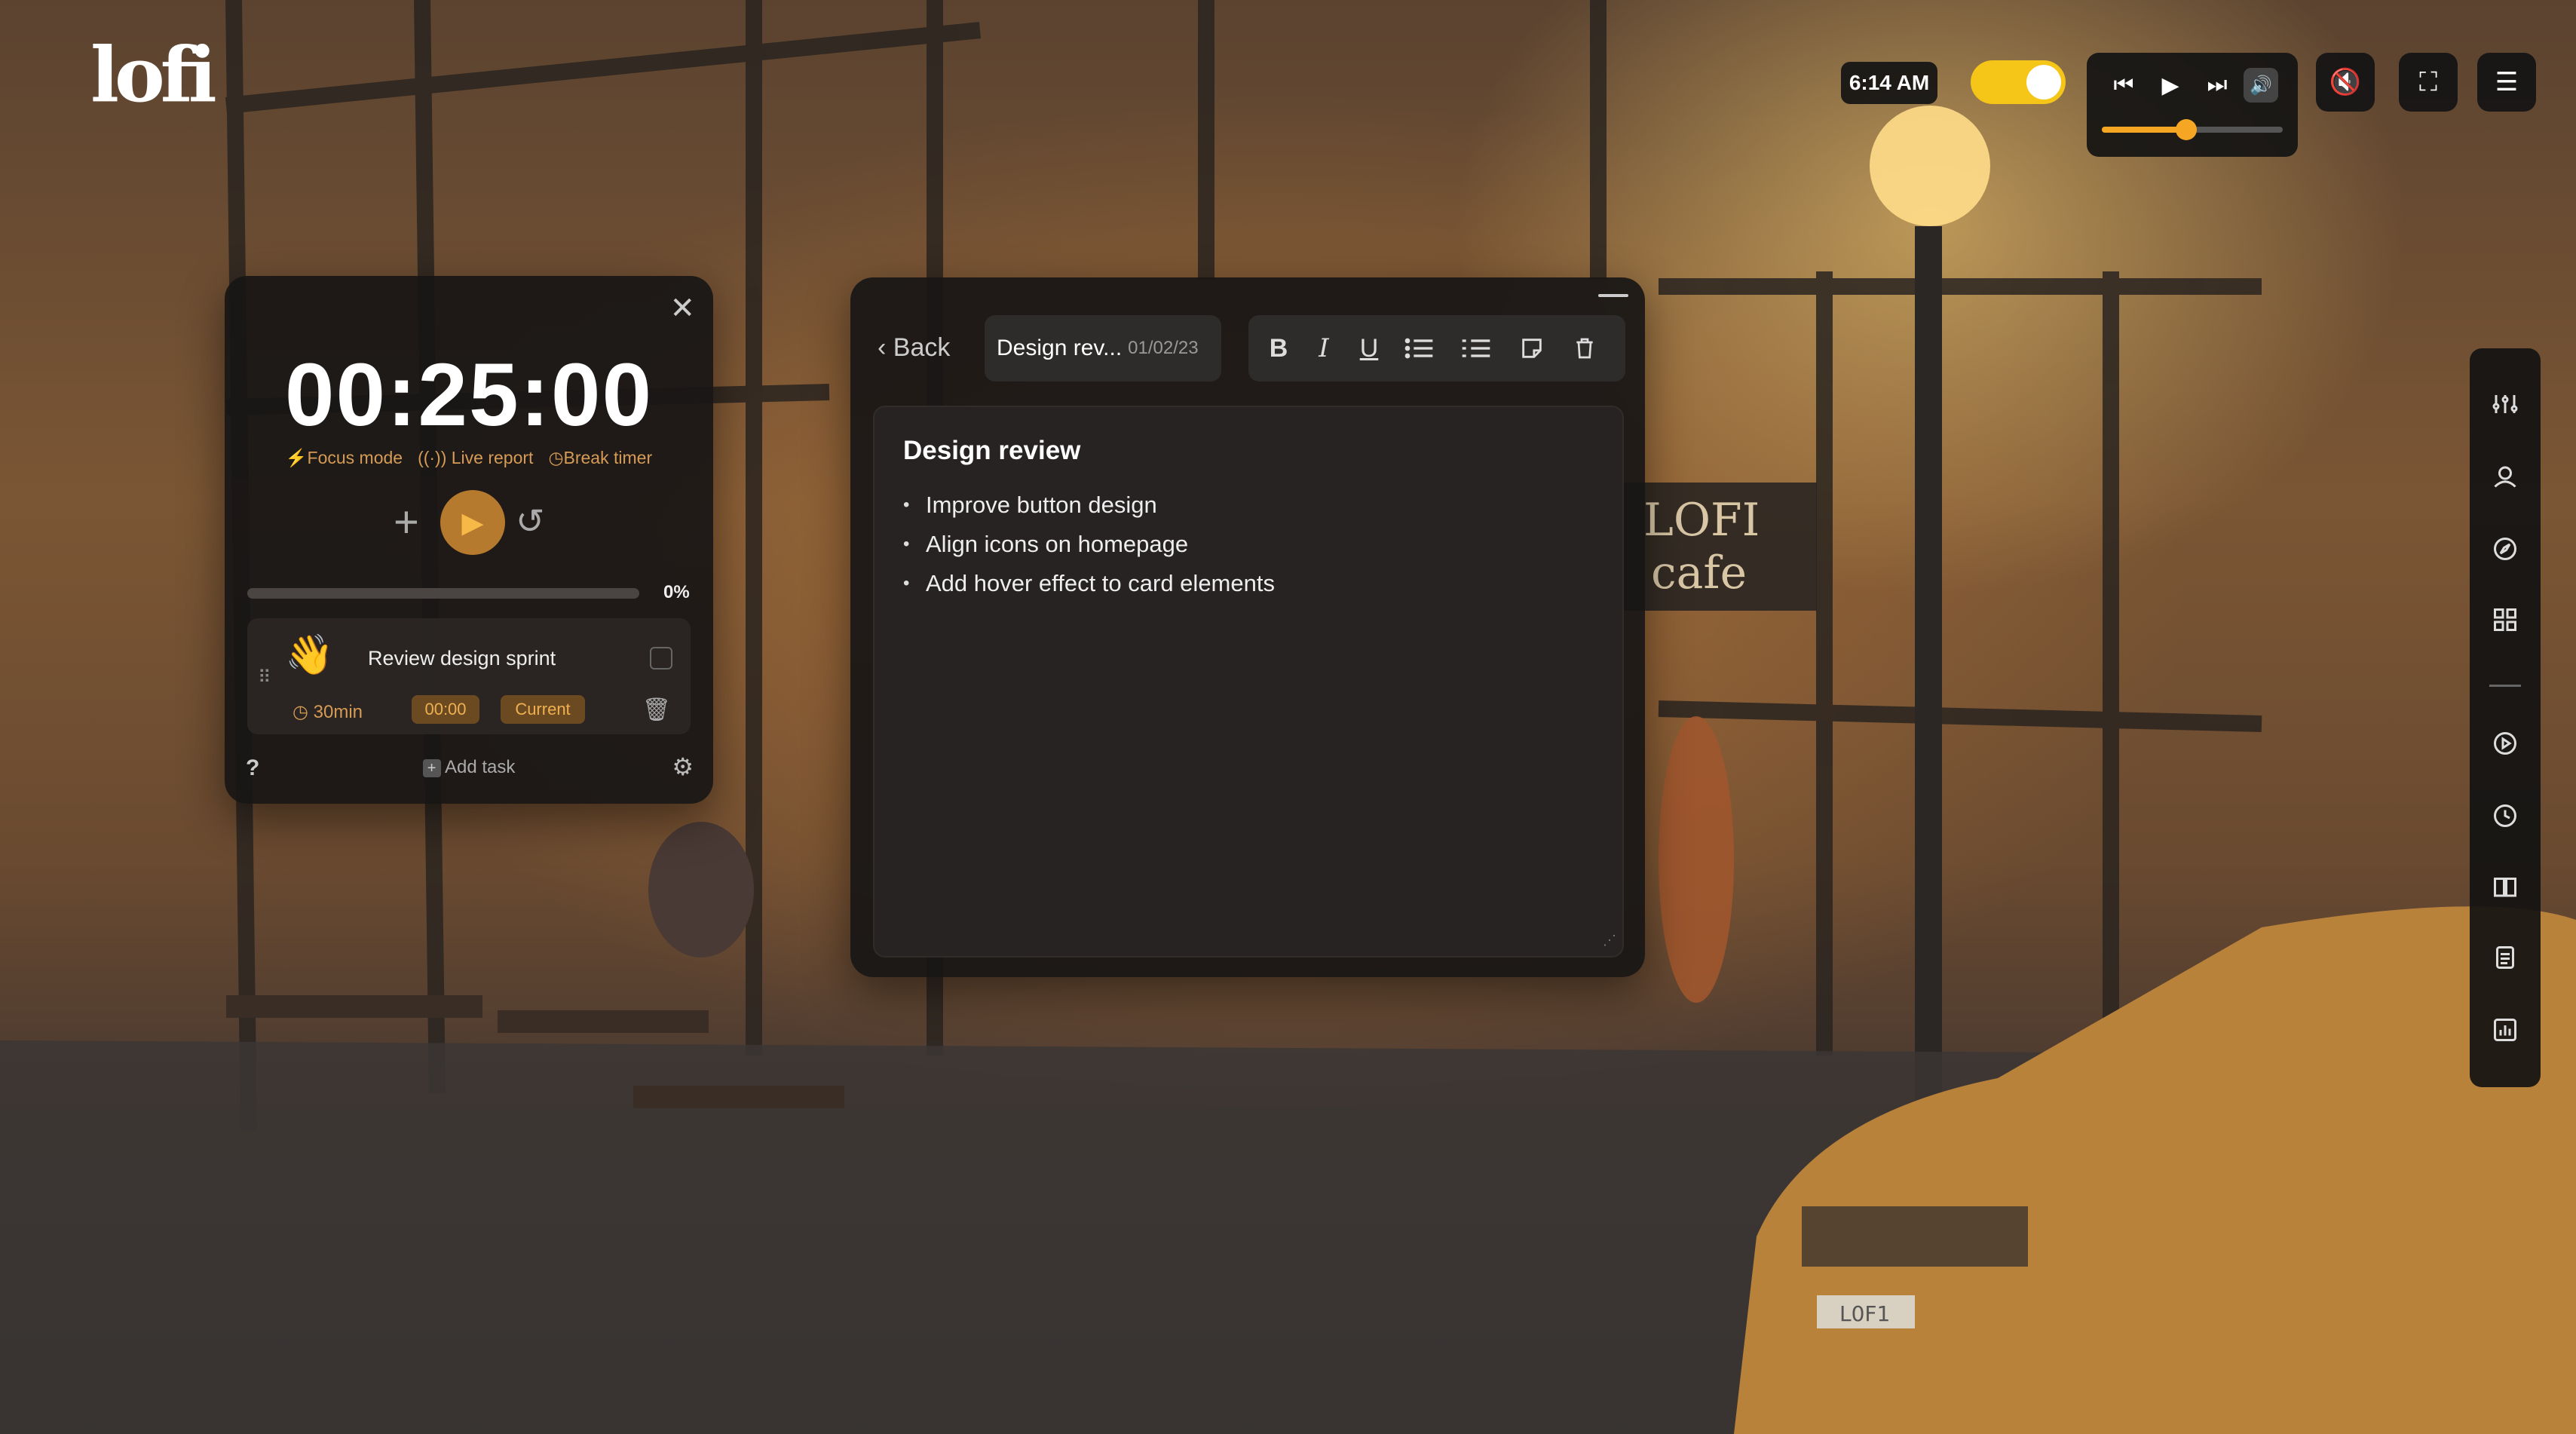  Describe the element at coordinates (914, 348) in the screenshot. I see `back-button: ‹ Back` at that location.